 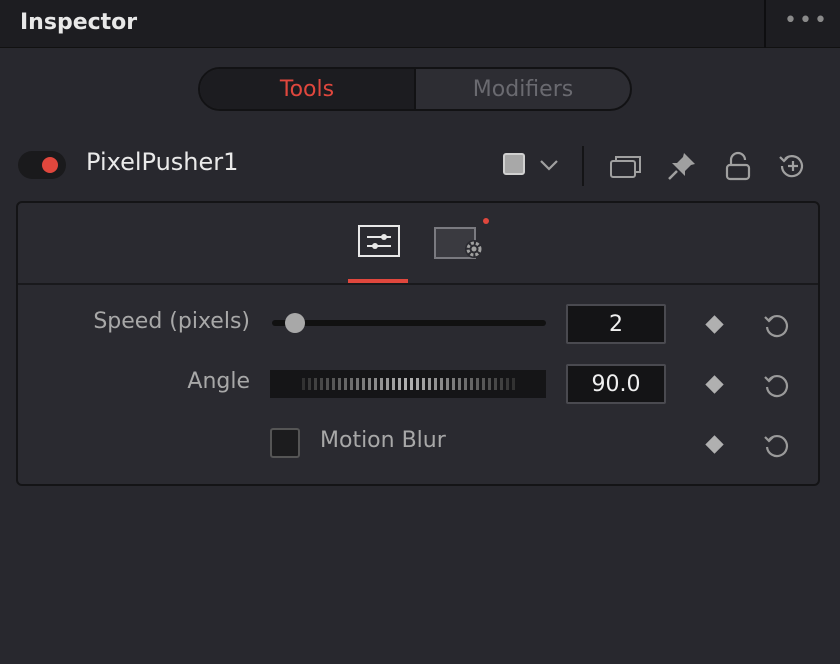 What do you see at coordinates (616, 384) in the screenshot?
I see `angle-value-field: 90.0` at bounding box center [616, 384].